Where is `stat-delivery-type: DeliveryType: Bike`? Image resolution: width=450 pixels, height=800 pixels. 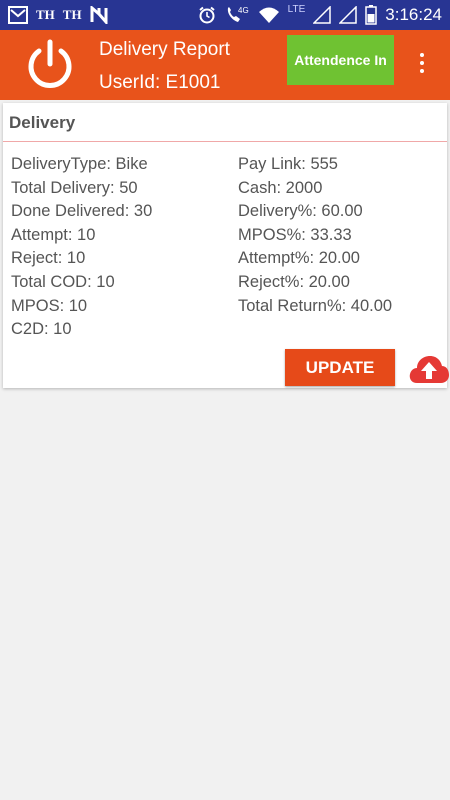
stat-delivery-type: DeliveryType: Bike is located at coordinates (79, 164).